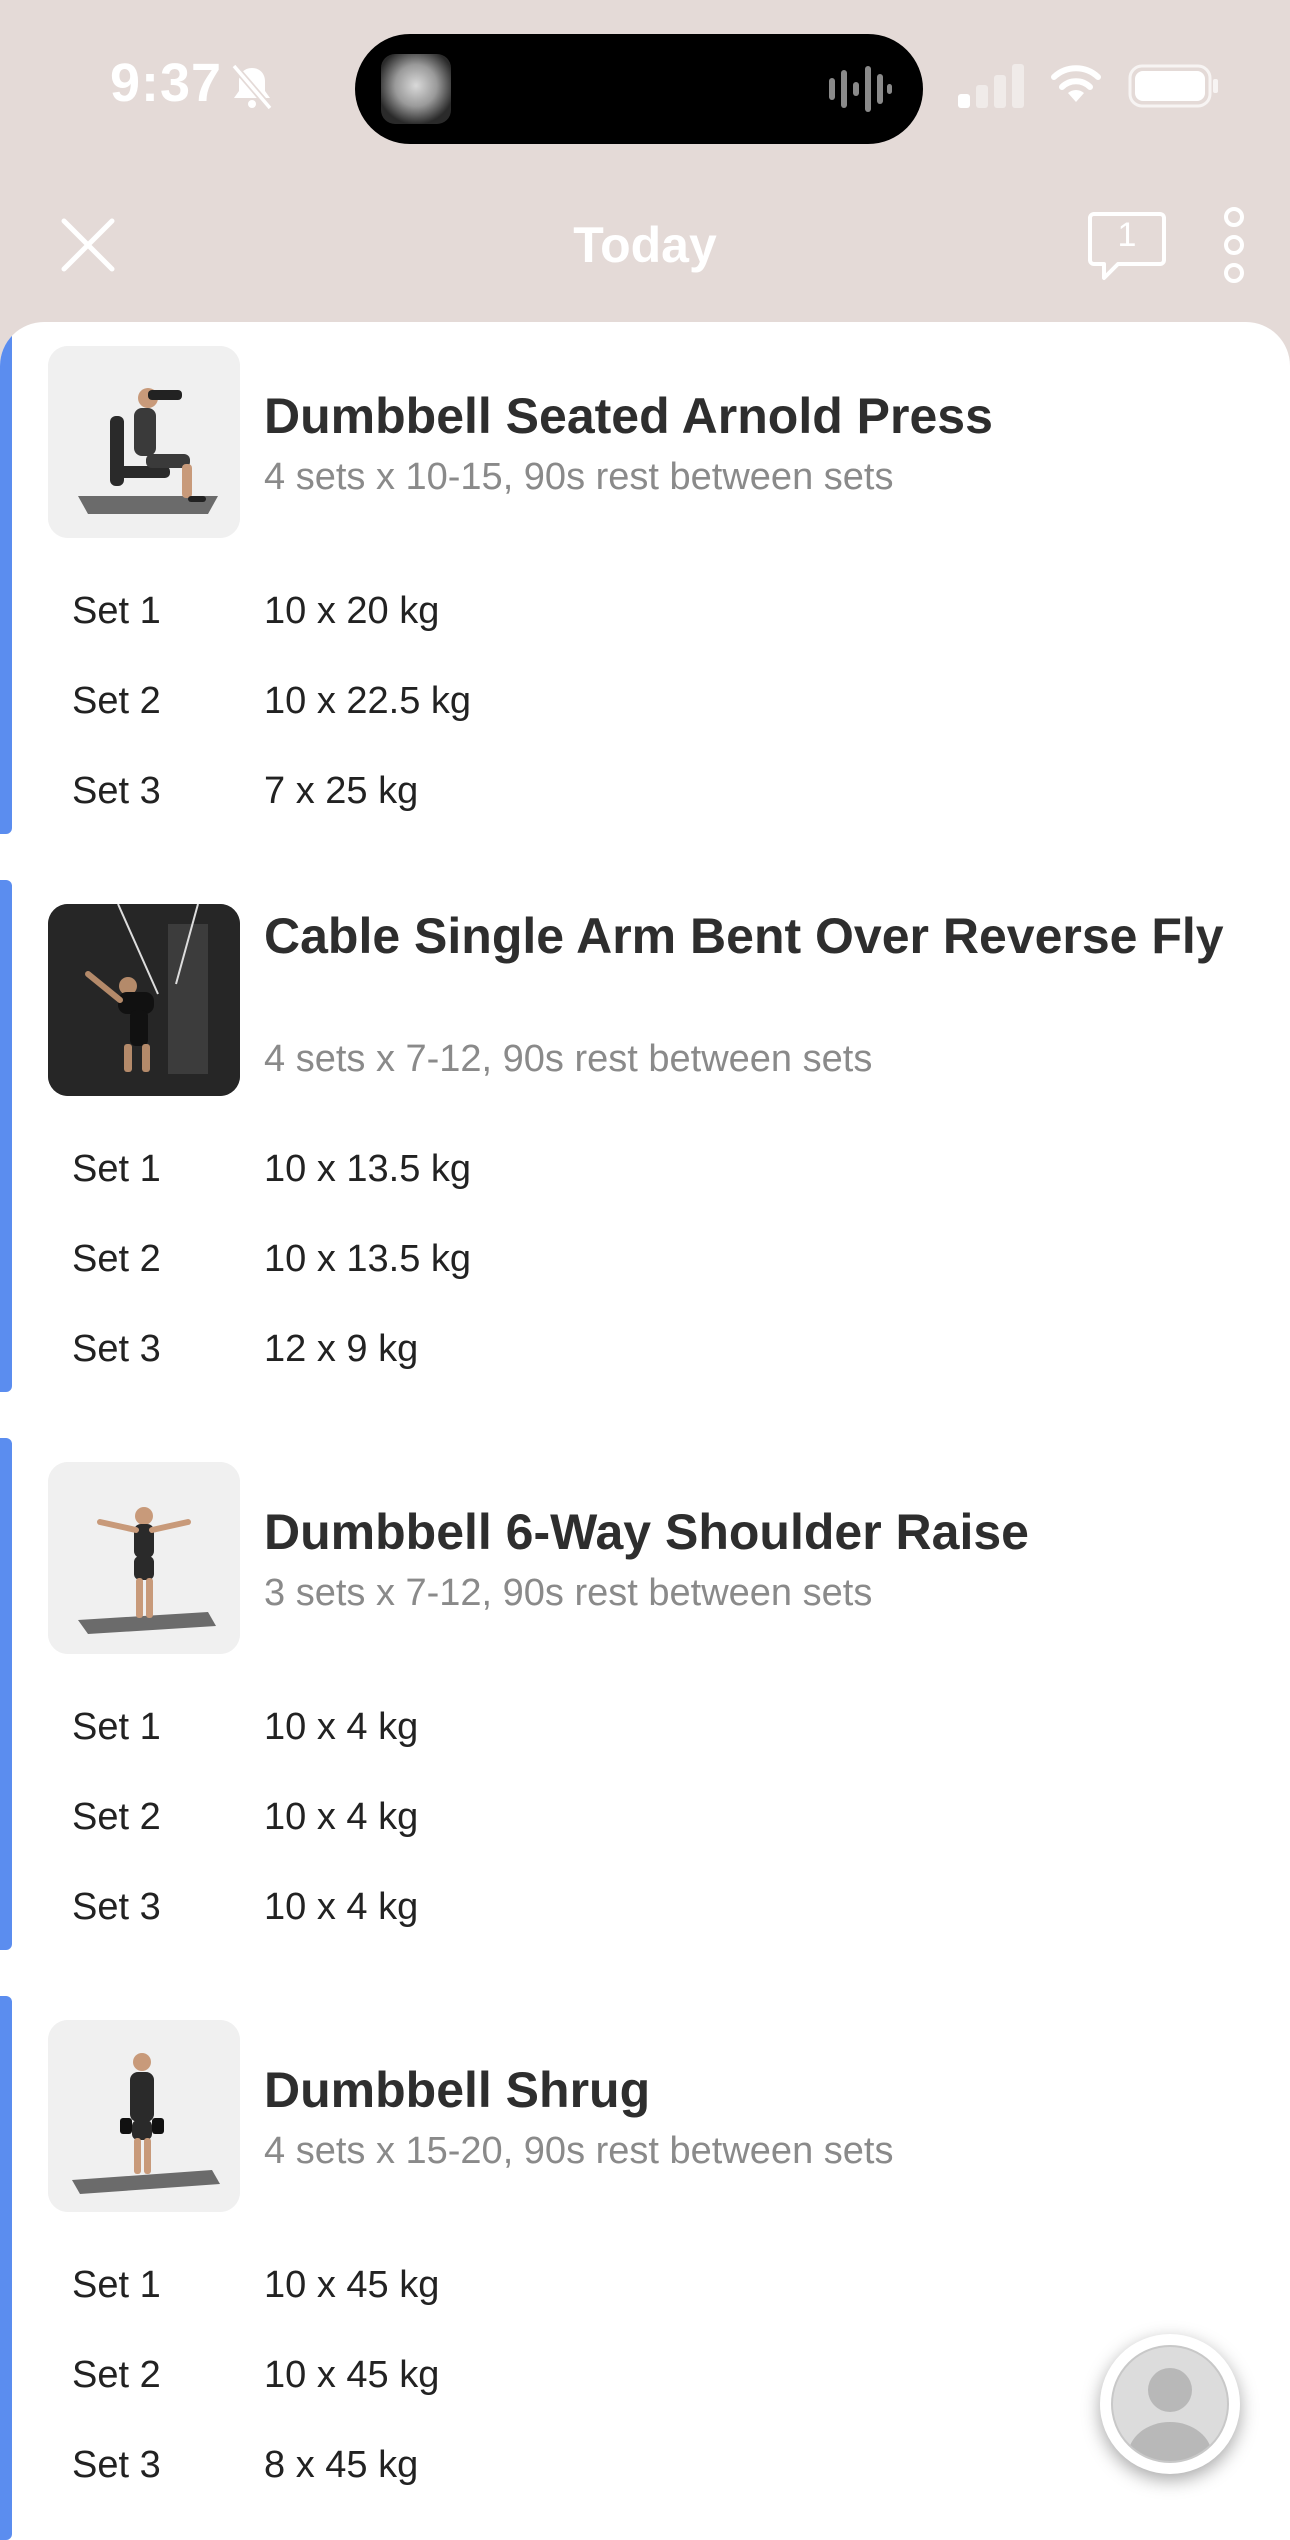  What do you see at coordinates (579, 477) in the screenshot?
I see `exercise-prescription: 4 sets x 10-15, 90s rest between sets` at bounding box center [579, 477].